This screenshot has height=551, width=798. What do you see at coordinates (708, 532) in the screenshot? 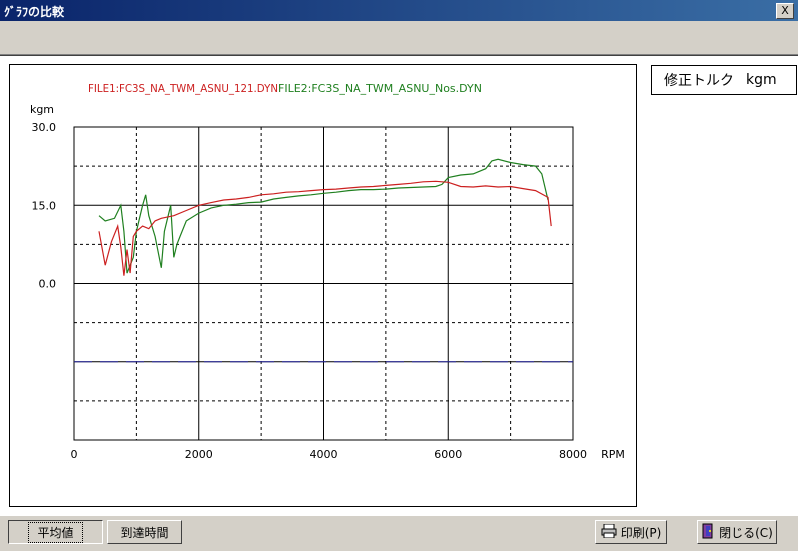
I see `exit-door-icon` at bounding box center [708, 532].